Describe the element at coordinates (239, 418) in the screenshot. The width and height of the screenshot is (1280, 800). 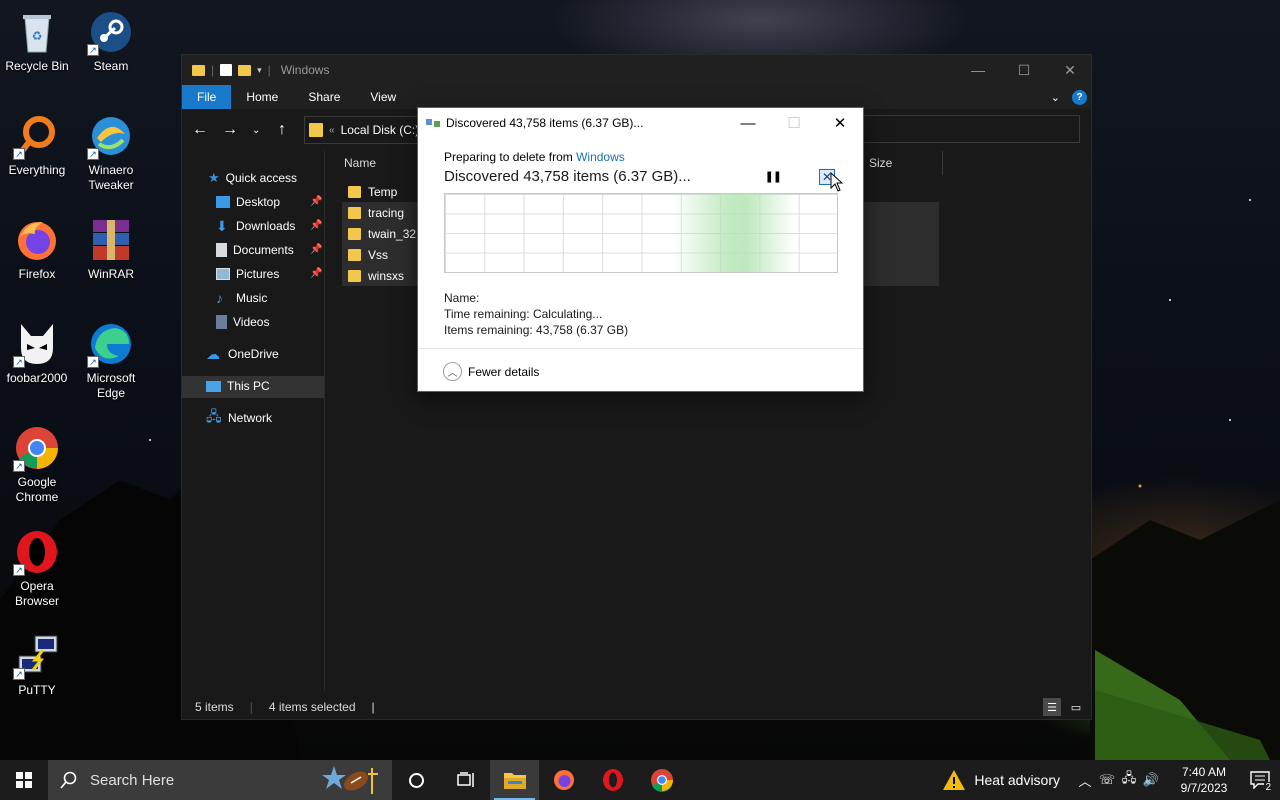
I see `nav-item-network: 🖧 Network` at that location.